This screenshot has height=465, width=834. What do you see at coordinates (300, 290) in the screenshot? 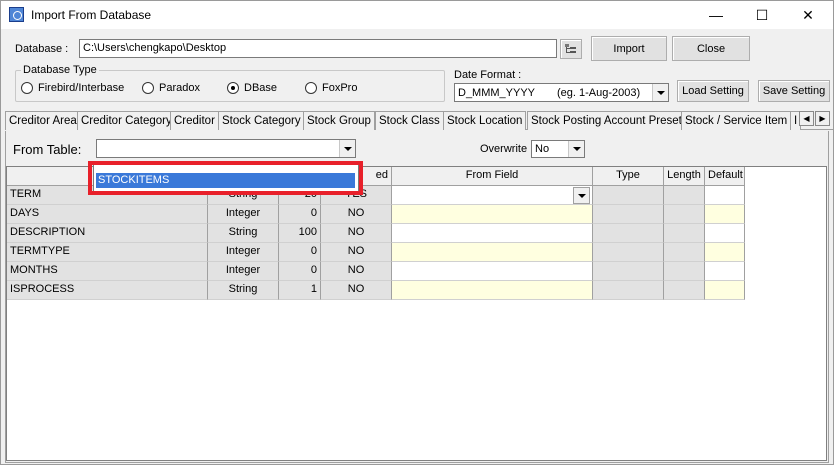
I see `cell-size: 1` at bounding box center [300, 290].